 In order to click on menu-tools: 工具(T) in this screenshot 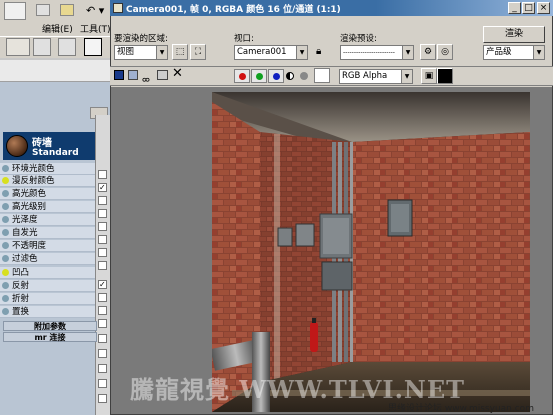, I will do `click(95, 28)`.